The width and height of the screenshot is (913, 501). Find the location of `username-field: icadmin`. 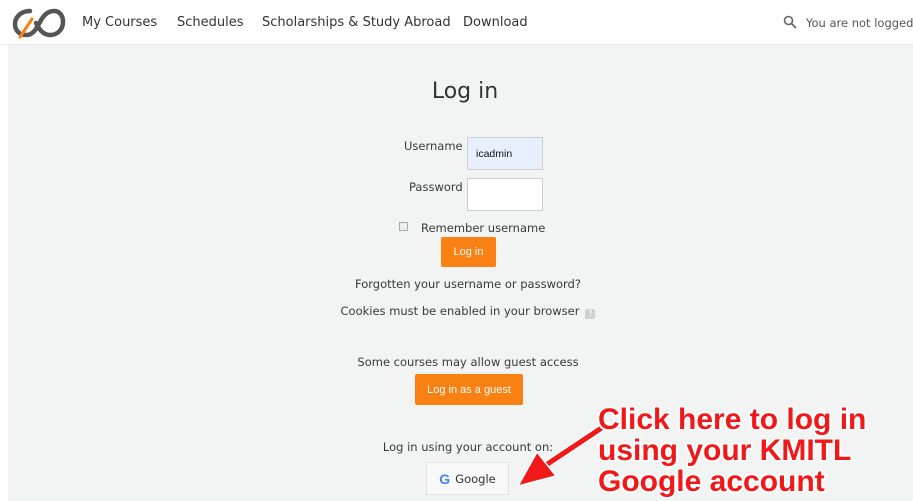

username-field: icadmin is located at coordinates (505, 153).